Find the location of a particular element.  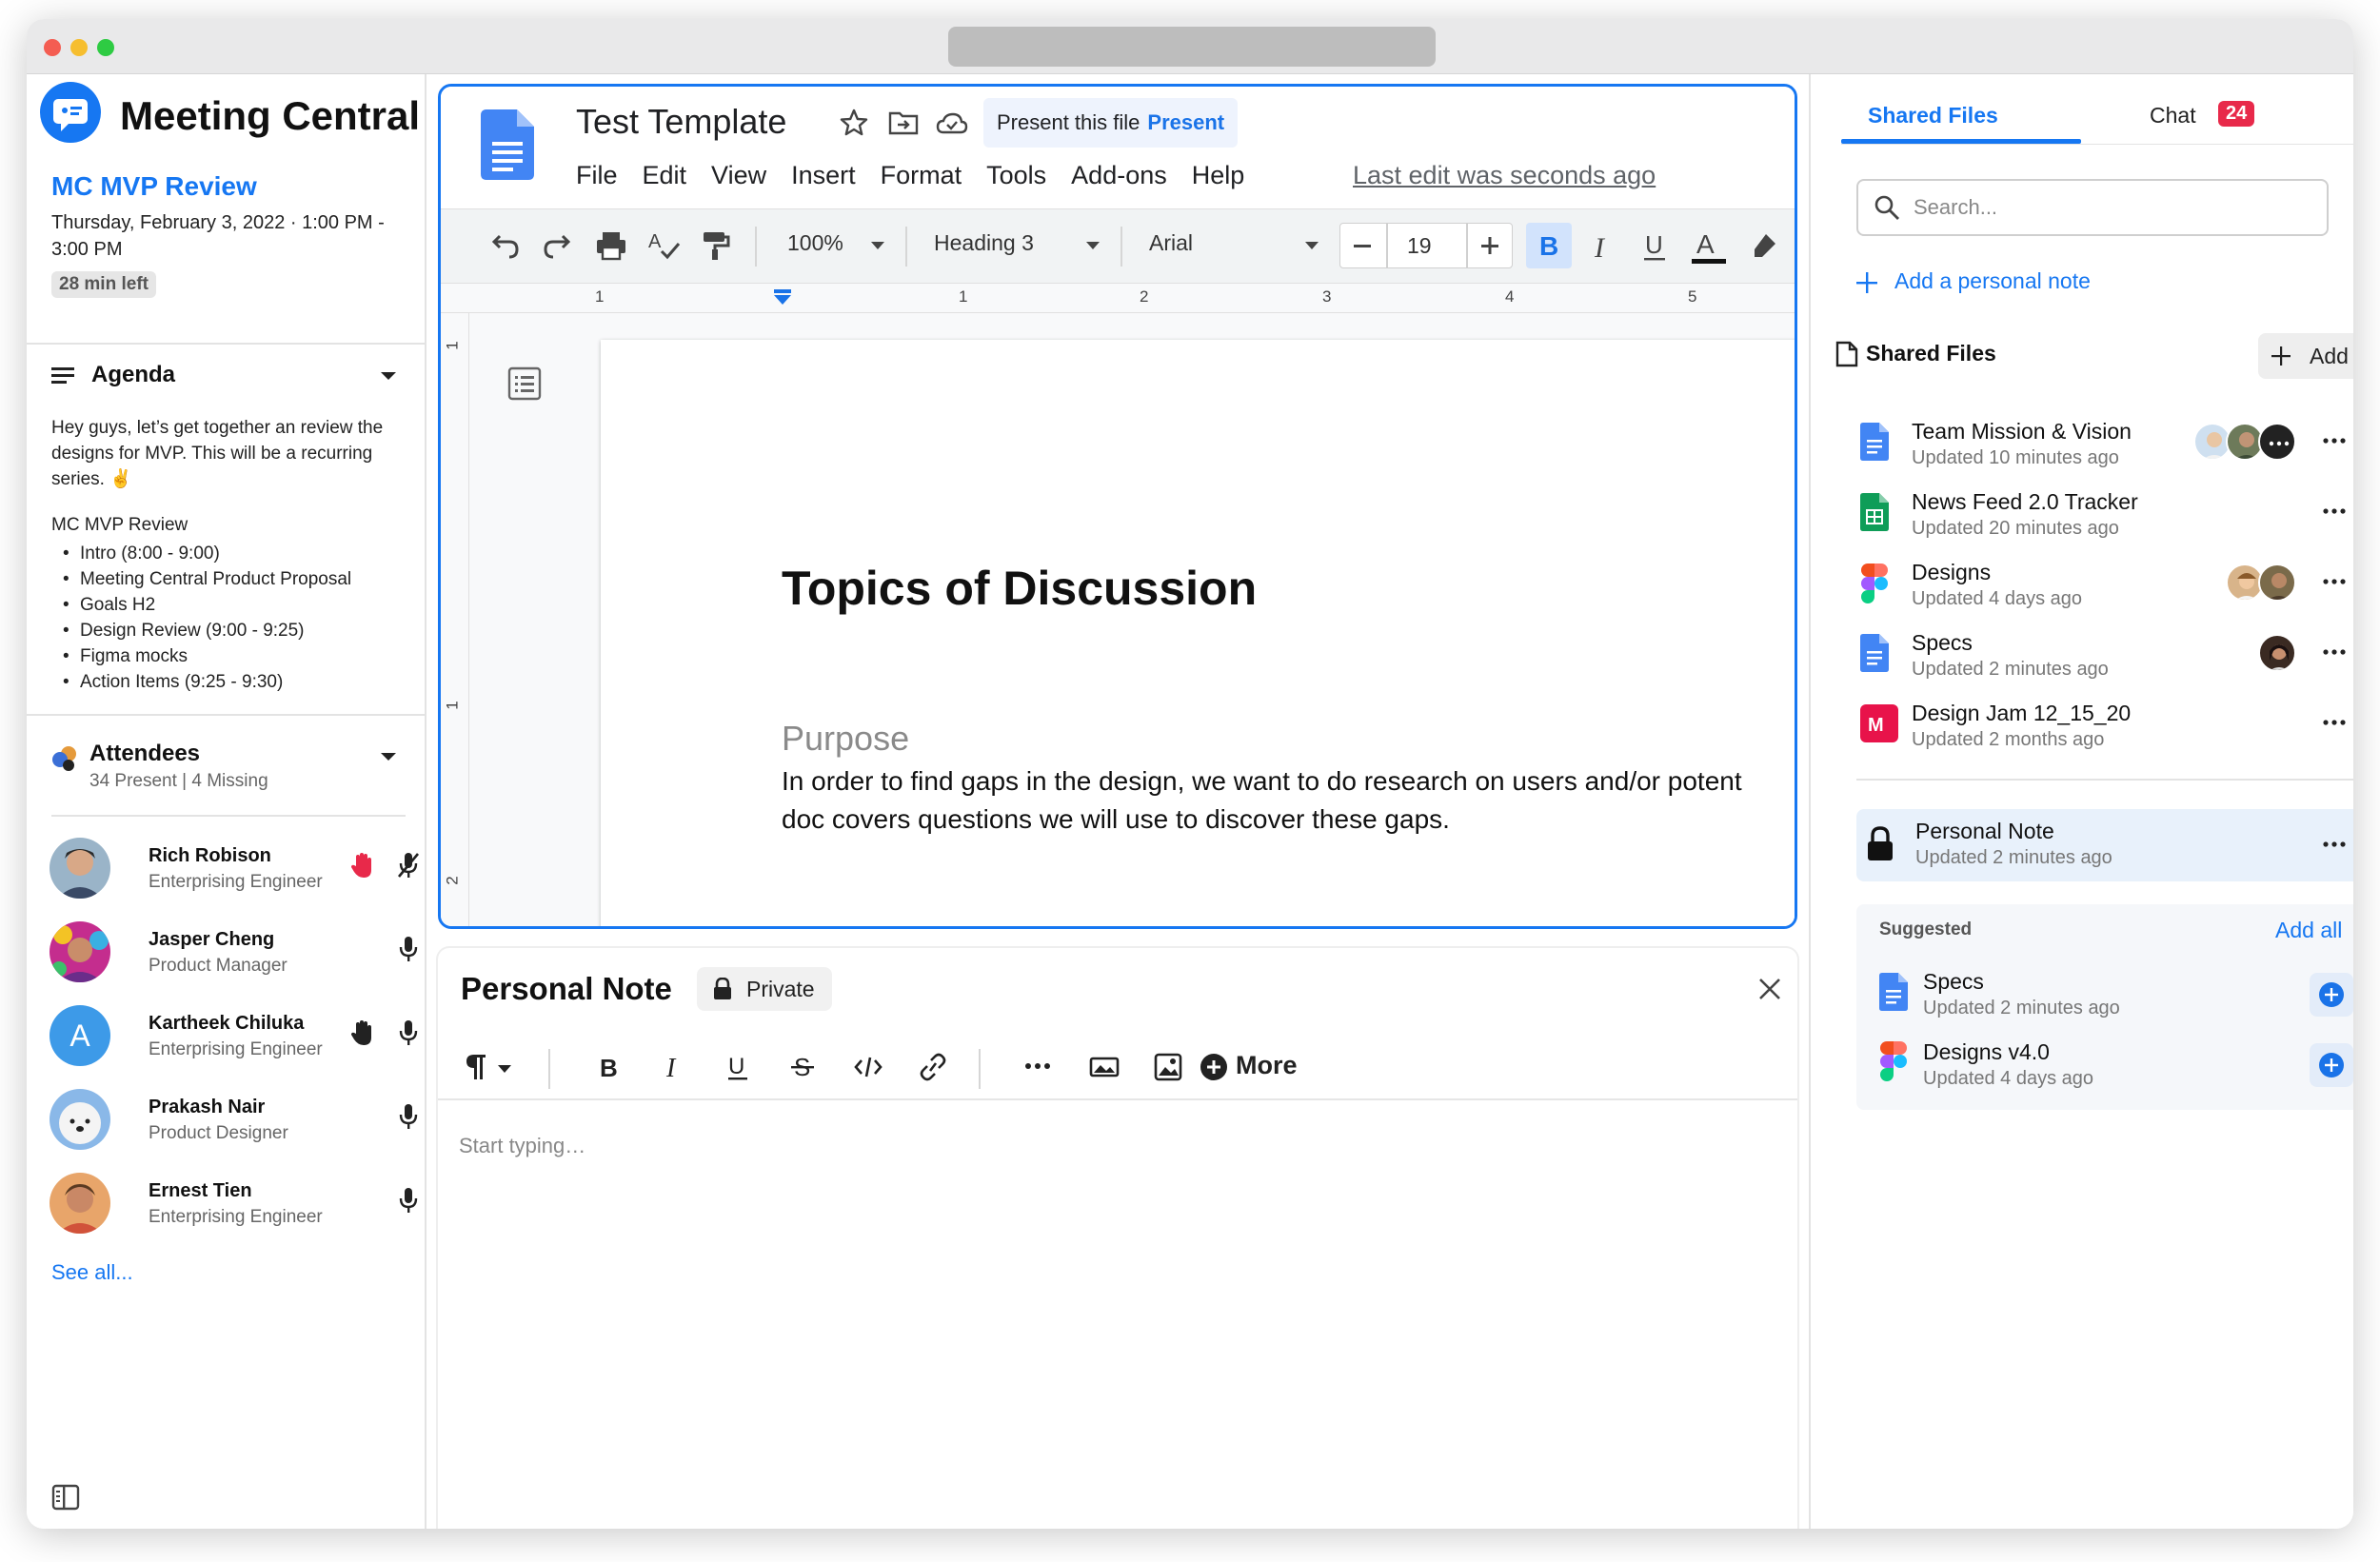

meeting-title: MC MVP Review is located at coordinates (154, 186).